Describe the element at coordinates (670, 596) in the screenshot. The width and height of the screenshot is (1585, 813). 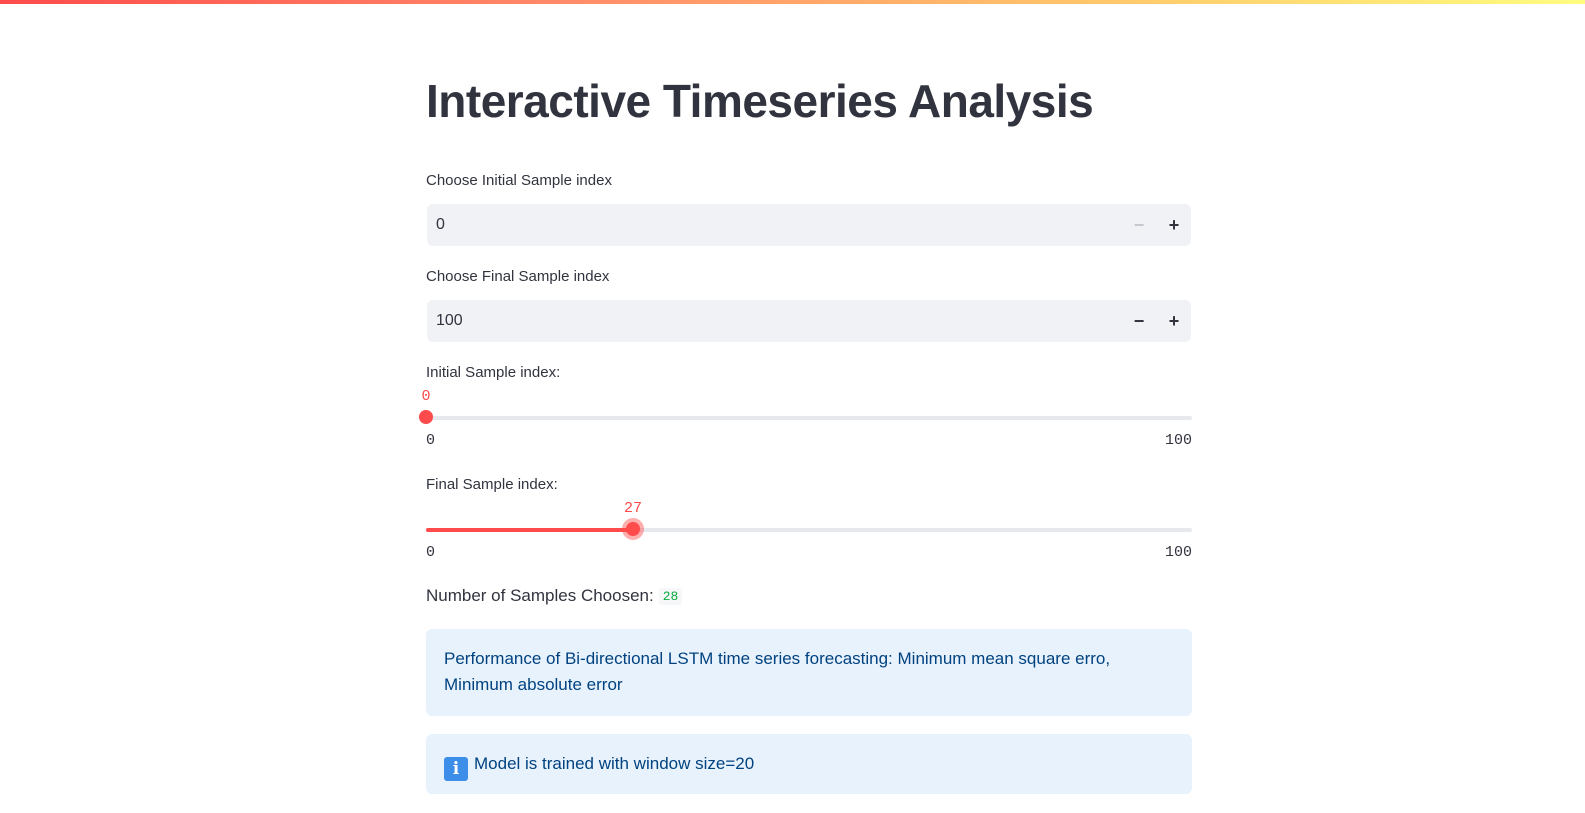
I see `samples-count-value: 28` at that location.